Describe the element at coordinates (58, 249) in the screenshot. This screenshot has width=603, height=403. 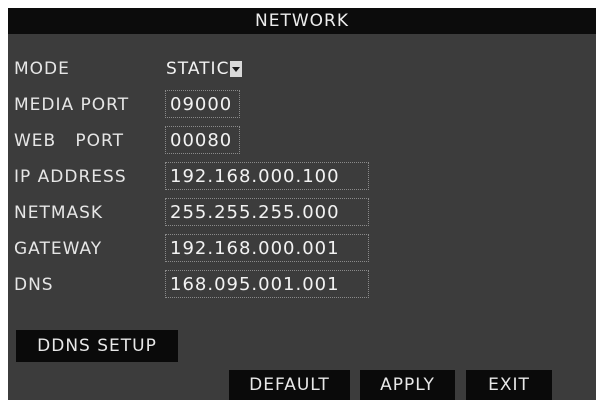
I see `gateway-label: GATEWAY` at that location.